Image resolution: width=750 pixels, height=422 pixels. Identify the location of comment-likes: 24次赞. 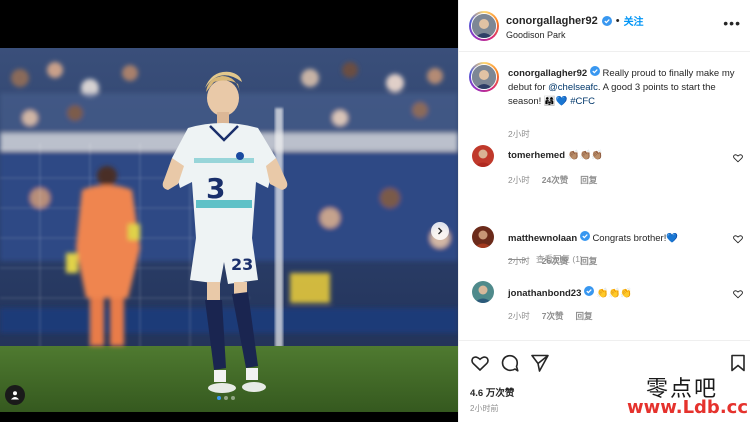
(555, 180).